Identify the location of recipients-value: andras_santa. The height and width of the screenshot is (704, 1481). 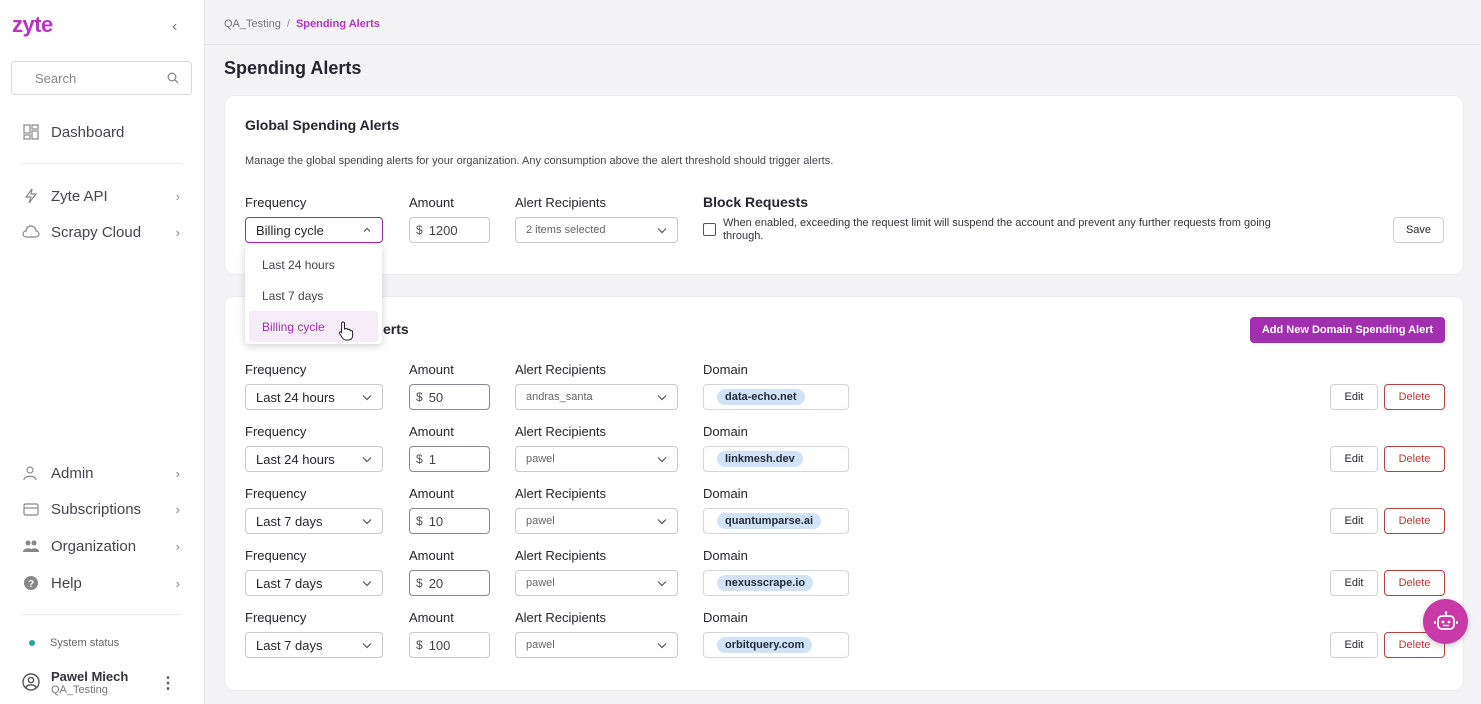
(559, 397).